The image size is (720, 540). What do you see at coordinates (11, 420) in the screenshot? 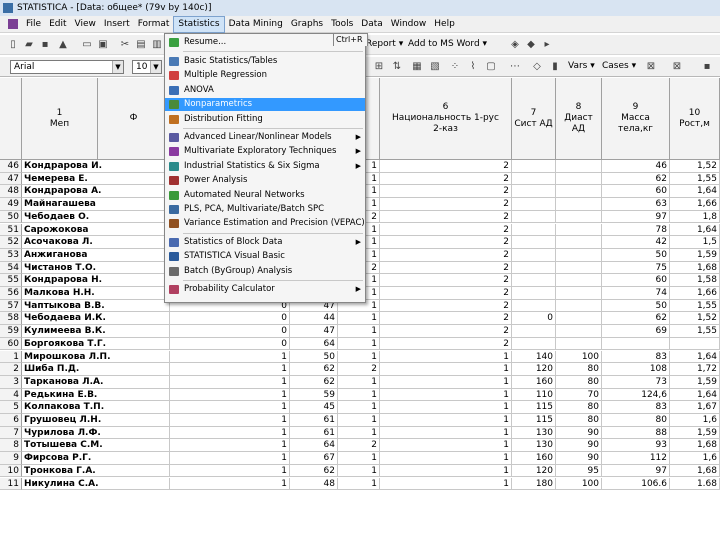
I see `row-header: 6` at bounding box center [11, 420].